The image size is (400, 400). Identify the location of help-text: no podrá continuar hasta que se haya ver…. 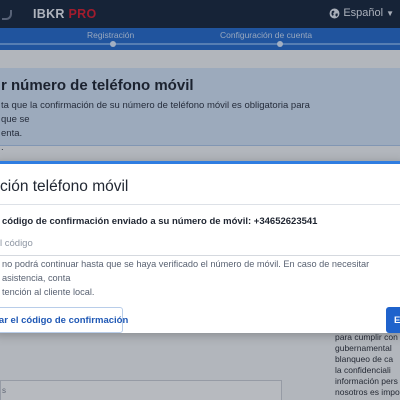
(186, 278).